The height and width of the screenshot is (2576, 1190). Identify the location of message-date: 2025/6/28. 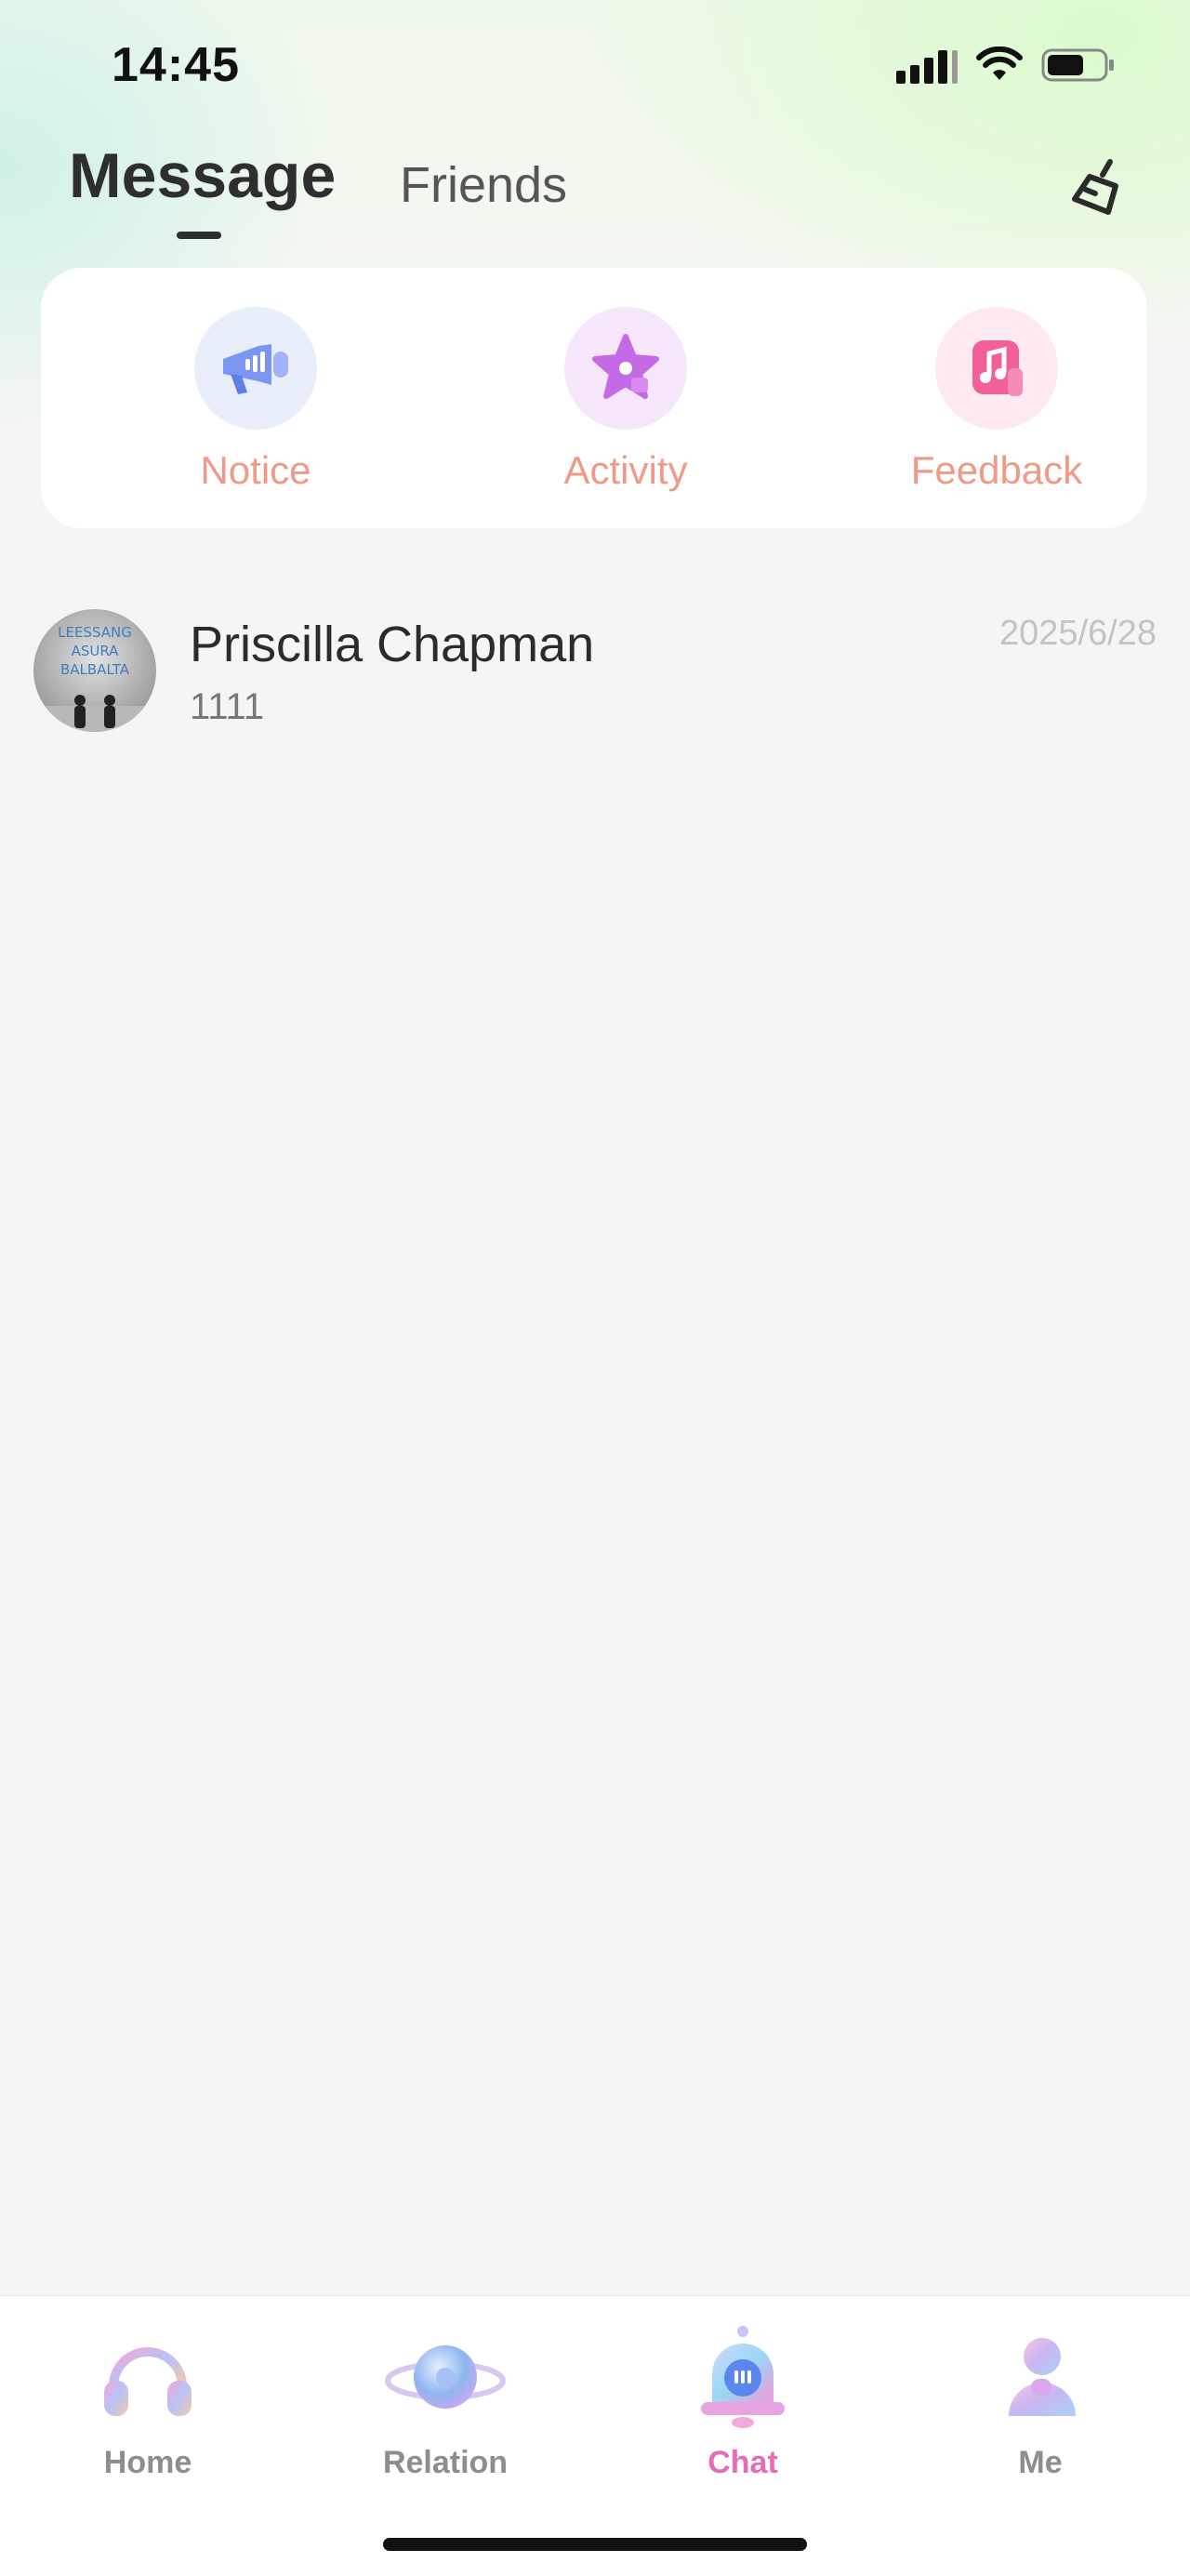
(1077, 633).